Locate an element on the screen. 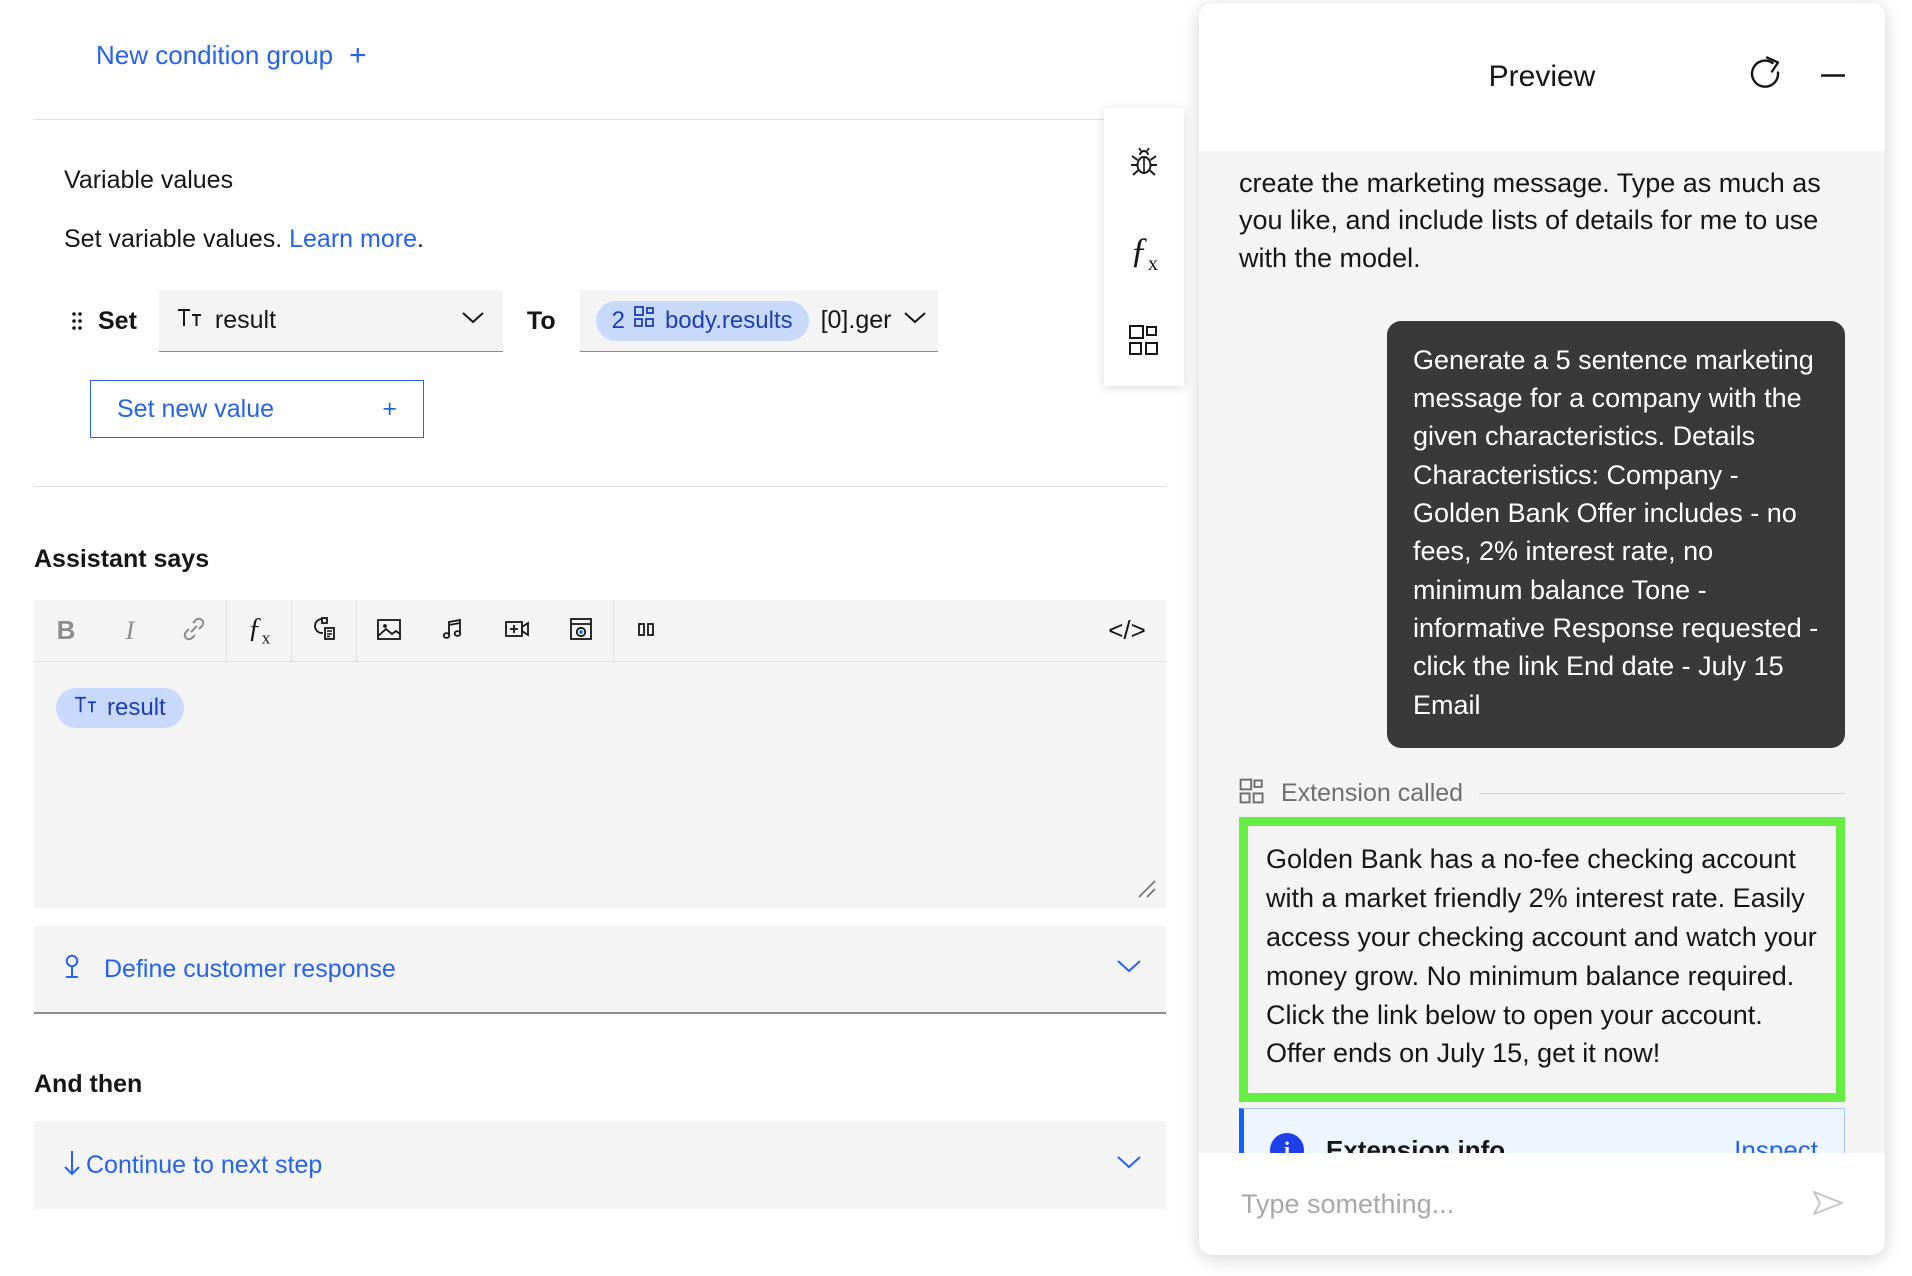 The height and width of the screenshot is (1276, 1912). bold-icon: B is located at coordinates (66, 630).